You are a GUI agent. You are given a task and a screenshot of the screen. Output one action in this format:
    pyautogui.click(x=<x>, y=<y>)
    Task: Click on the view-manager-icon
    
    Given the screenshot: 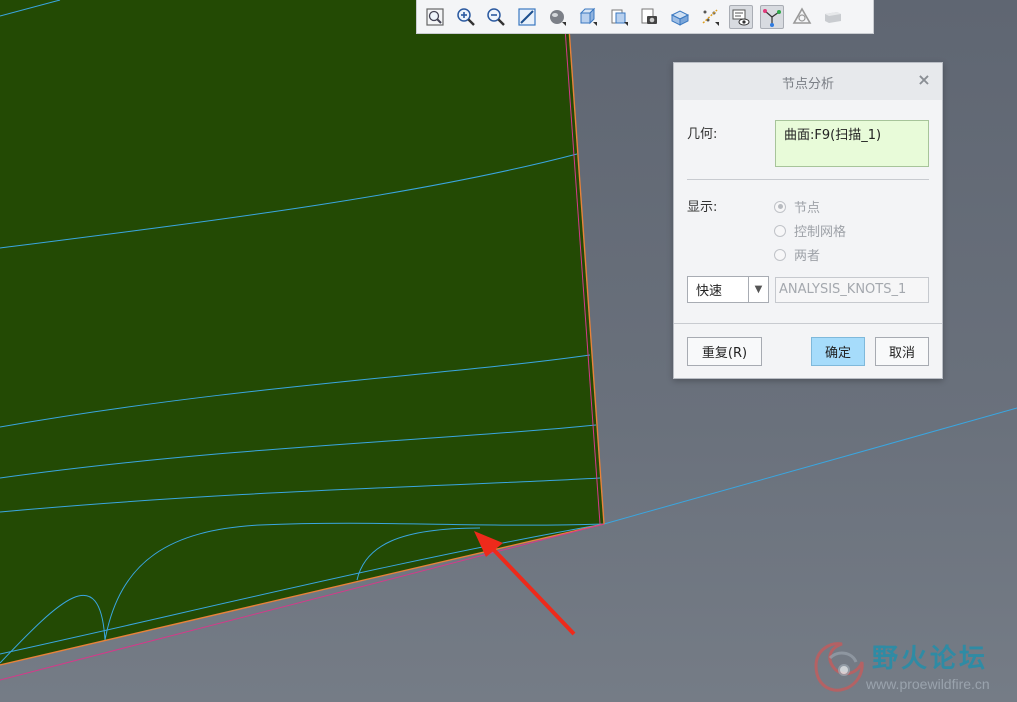 What is the action you would take?
    pyautogui.click(x=649, y=16)
    